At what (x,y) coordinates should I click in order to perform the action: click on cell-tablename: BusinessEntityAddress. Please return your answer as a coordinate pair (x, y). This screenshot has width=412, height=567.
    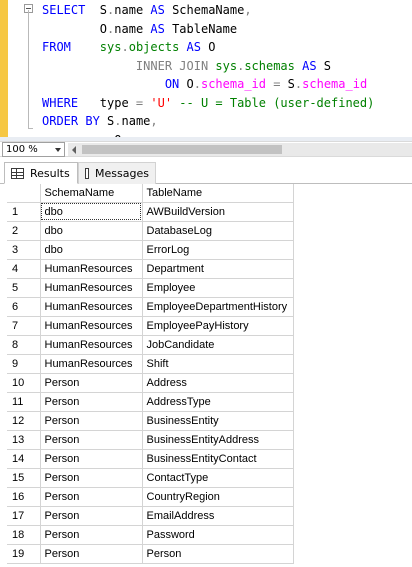
    Looking at the image, I should click on (218, 440).